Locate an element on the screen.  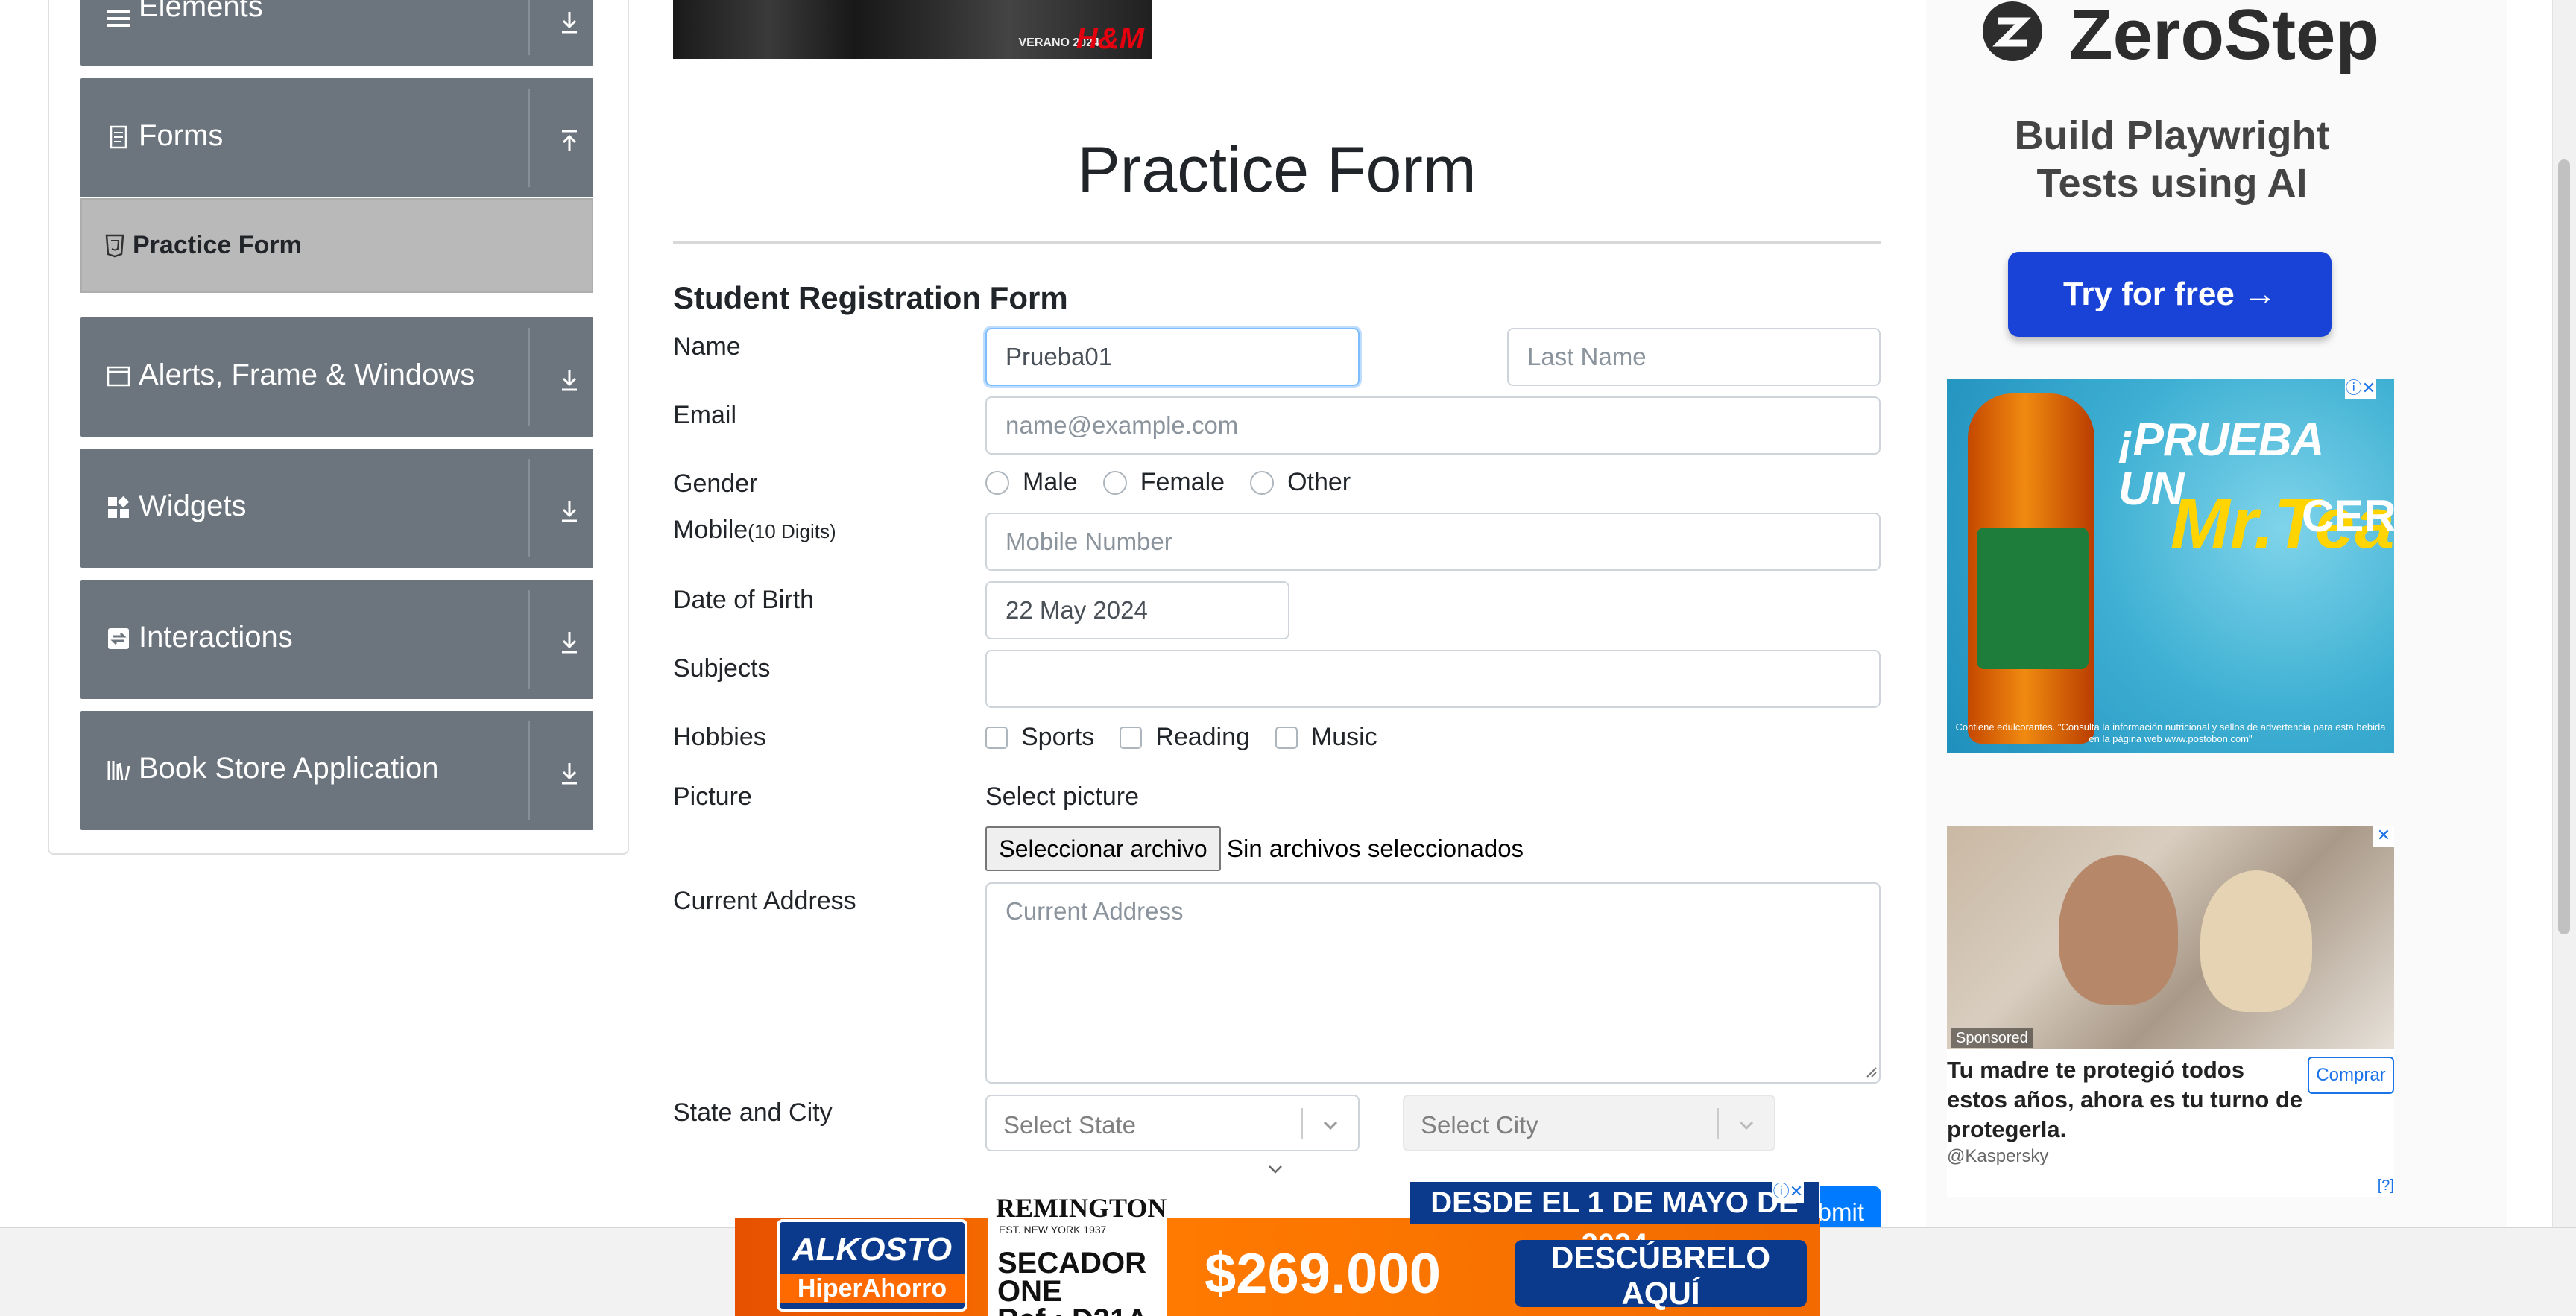
mobile-label-text: Mobile is located at coordinates (710, 530).